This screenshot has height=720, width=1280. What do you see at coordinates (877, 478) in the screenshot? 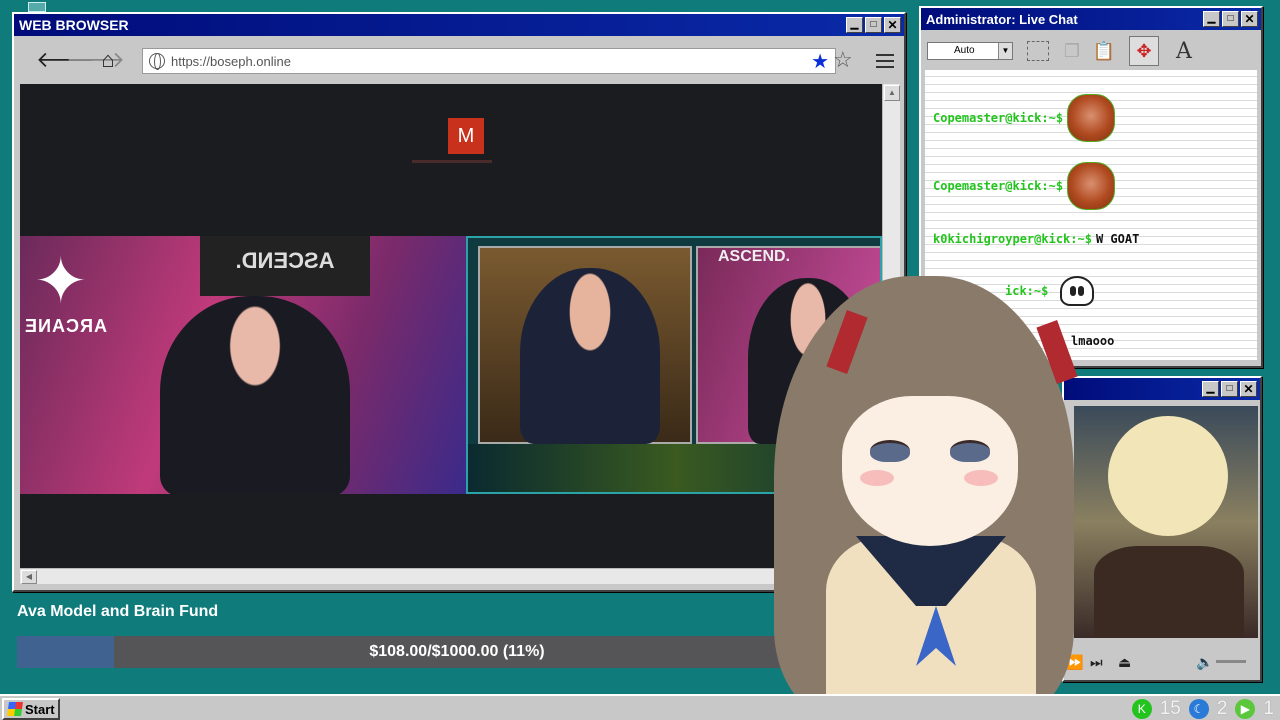
I see `left-blush` at bounding box center [877, 478].